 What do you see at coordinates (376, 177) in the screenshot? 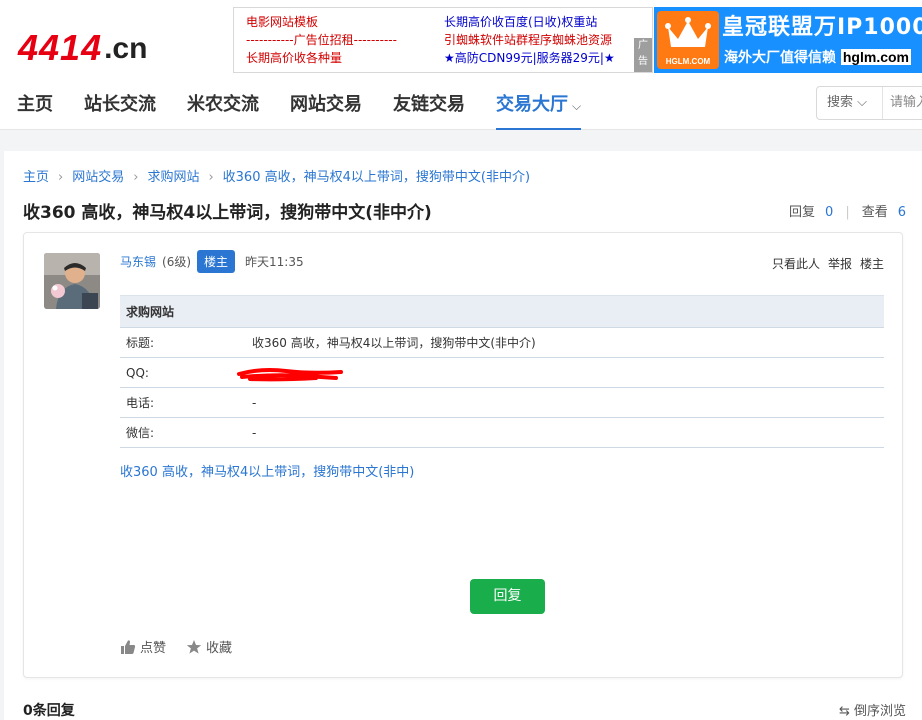
I see `breadcrumb-current: 收360 高收，神马权4以上带词，搜狗带中文(非中介)` at bounding box center [376, 177].